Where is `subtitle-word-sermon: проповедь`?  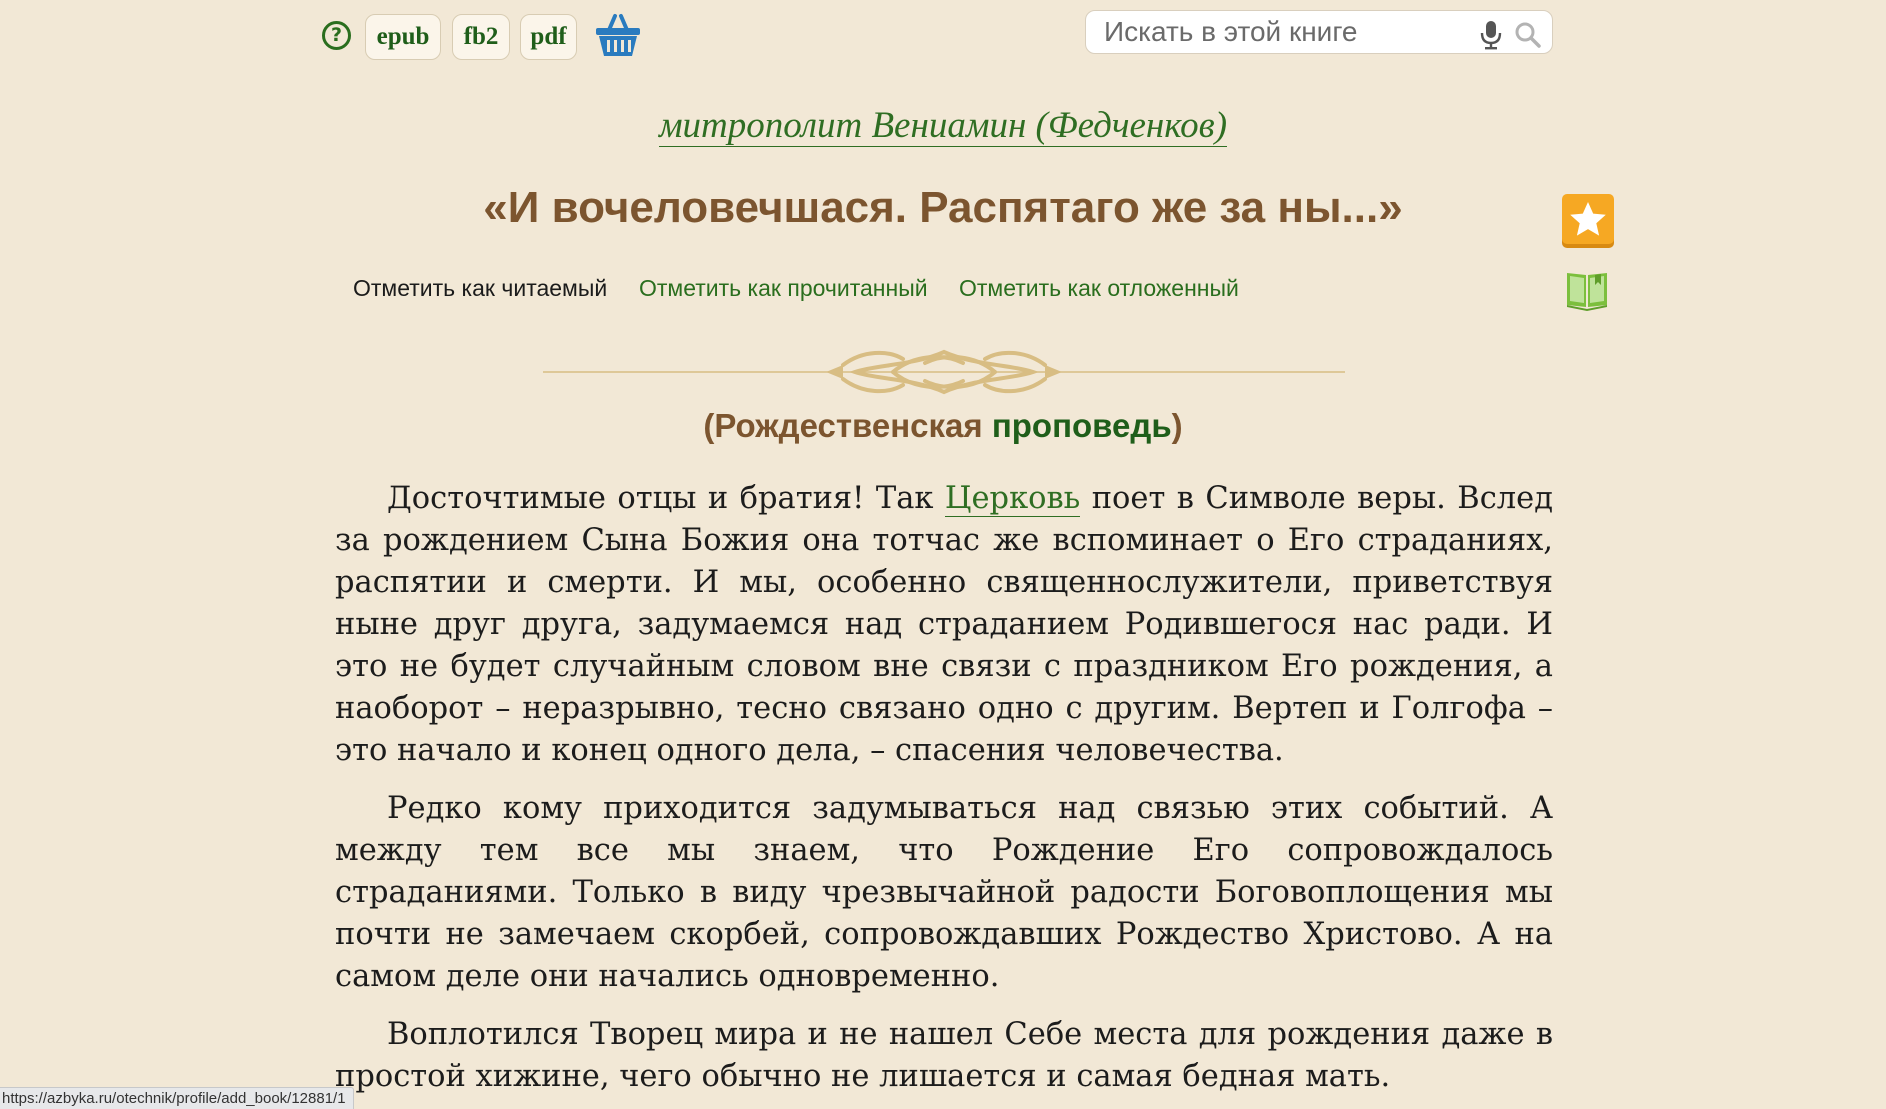
subtitle-word-sermon: проповедь is located at coordinates (1081, 425).